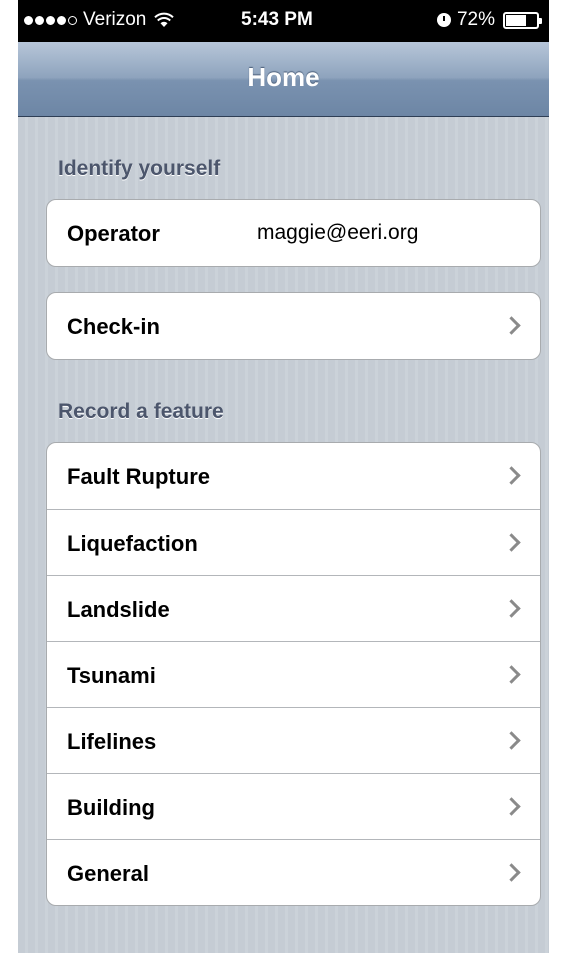  Describe the element at coordinates (139, 168) in the screenshot. I see `section-header-identify: Identify yourself` at that location.